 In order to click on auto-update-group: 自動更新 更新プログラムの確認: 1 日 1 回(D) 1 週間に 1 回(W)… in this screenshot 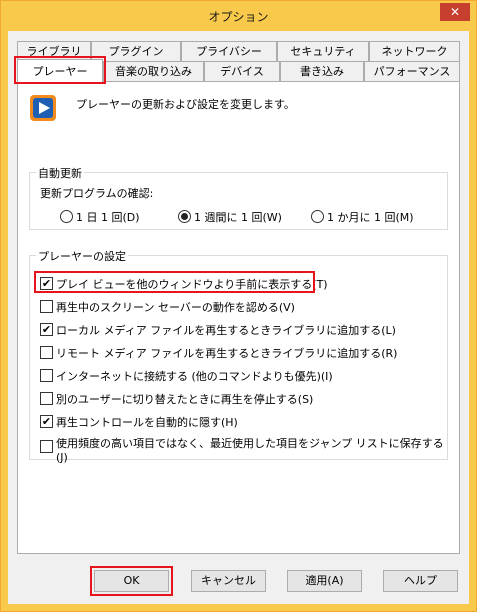, I will do `click(238, 197)`.